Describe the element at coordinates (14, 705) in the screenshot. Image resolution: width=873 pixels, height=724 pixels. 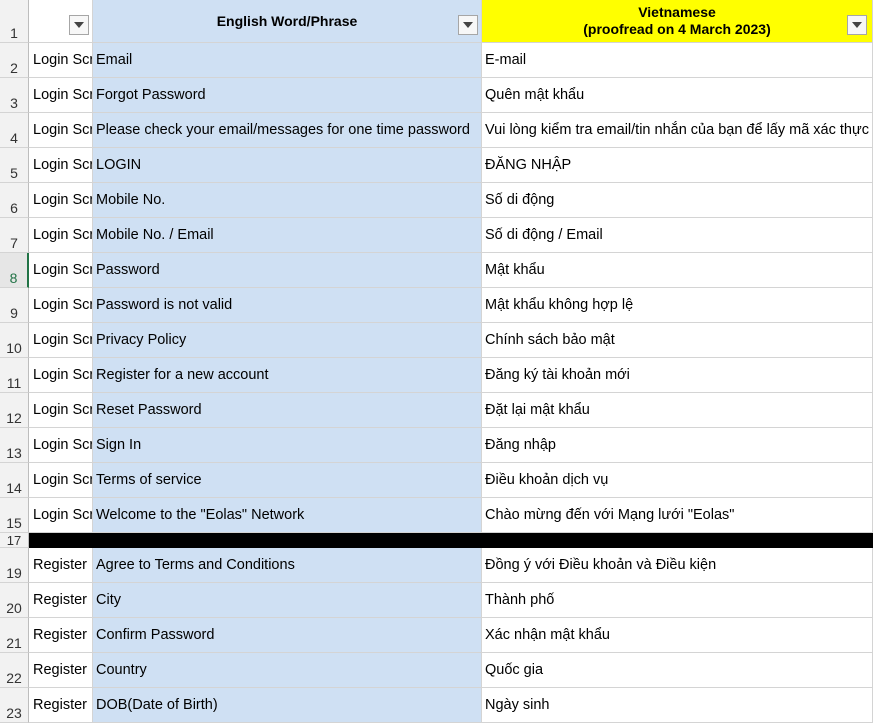
I see `row-number: 23` at that location.